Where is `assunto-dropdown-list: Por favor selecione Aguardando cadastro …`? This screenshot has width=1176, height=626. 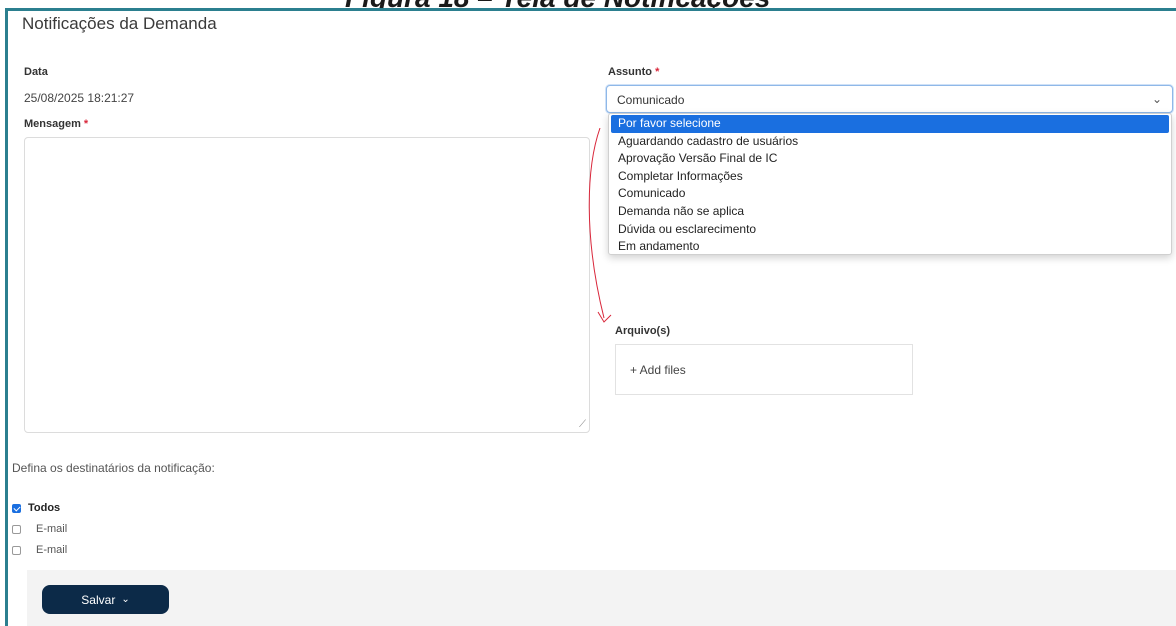
assunto-dropdown-list: Por favor selecione Aguardando cadastro … is located at coordinates (890, 184).